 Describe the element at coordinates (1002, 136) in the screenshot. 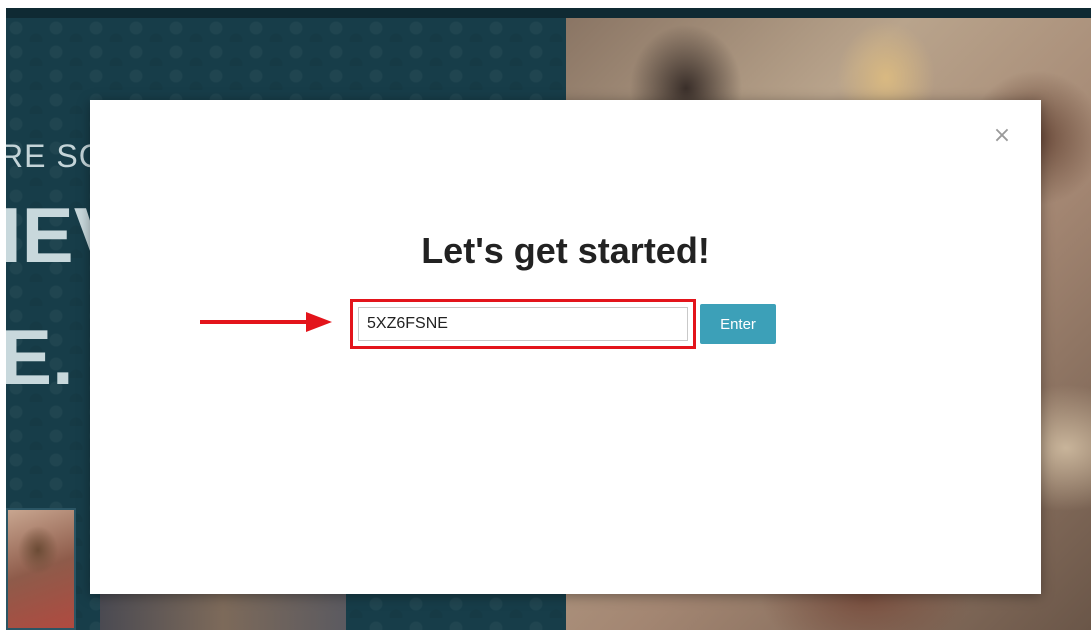

I see `close-icon: ×` at that location.